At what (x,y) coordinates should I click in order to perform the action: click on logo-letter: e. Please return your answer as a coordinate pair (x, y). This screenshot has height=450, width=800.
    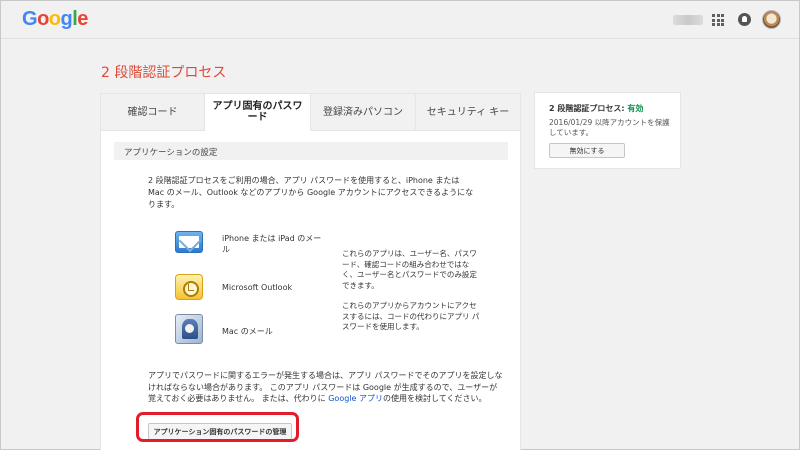
    Looking at the image, I should click on (82, 19).